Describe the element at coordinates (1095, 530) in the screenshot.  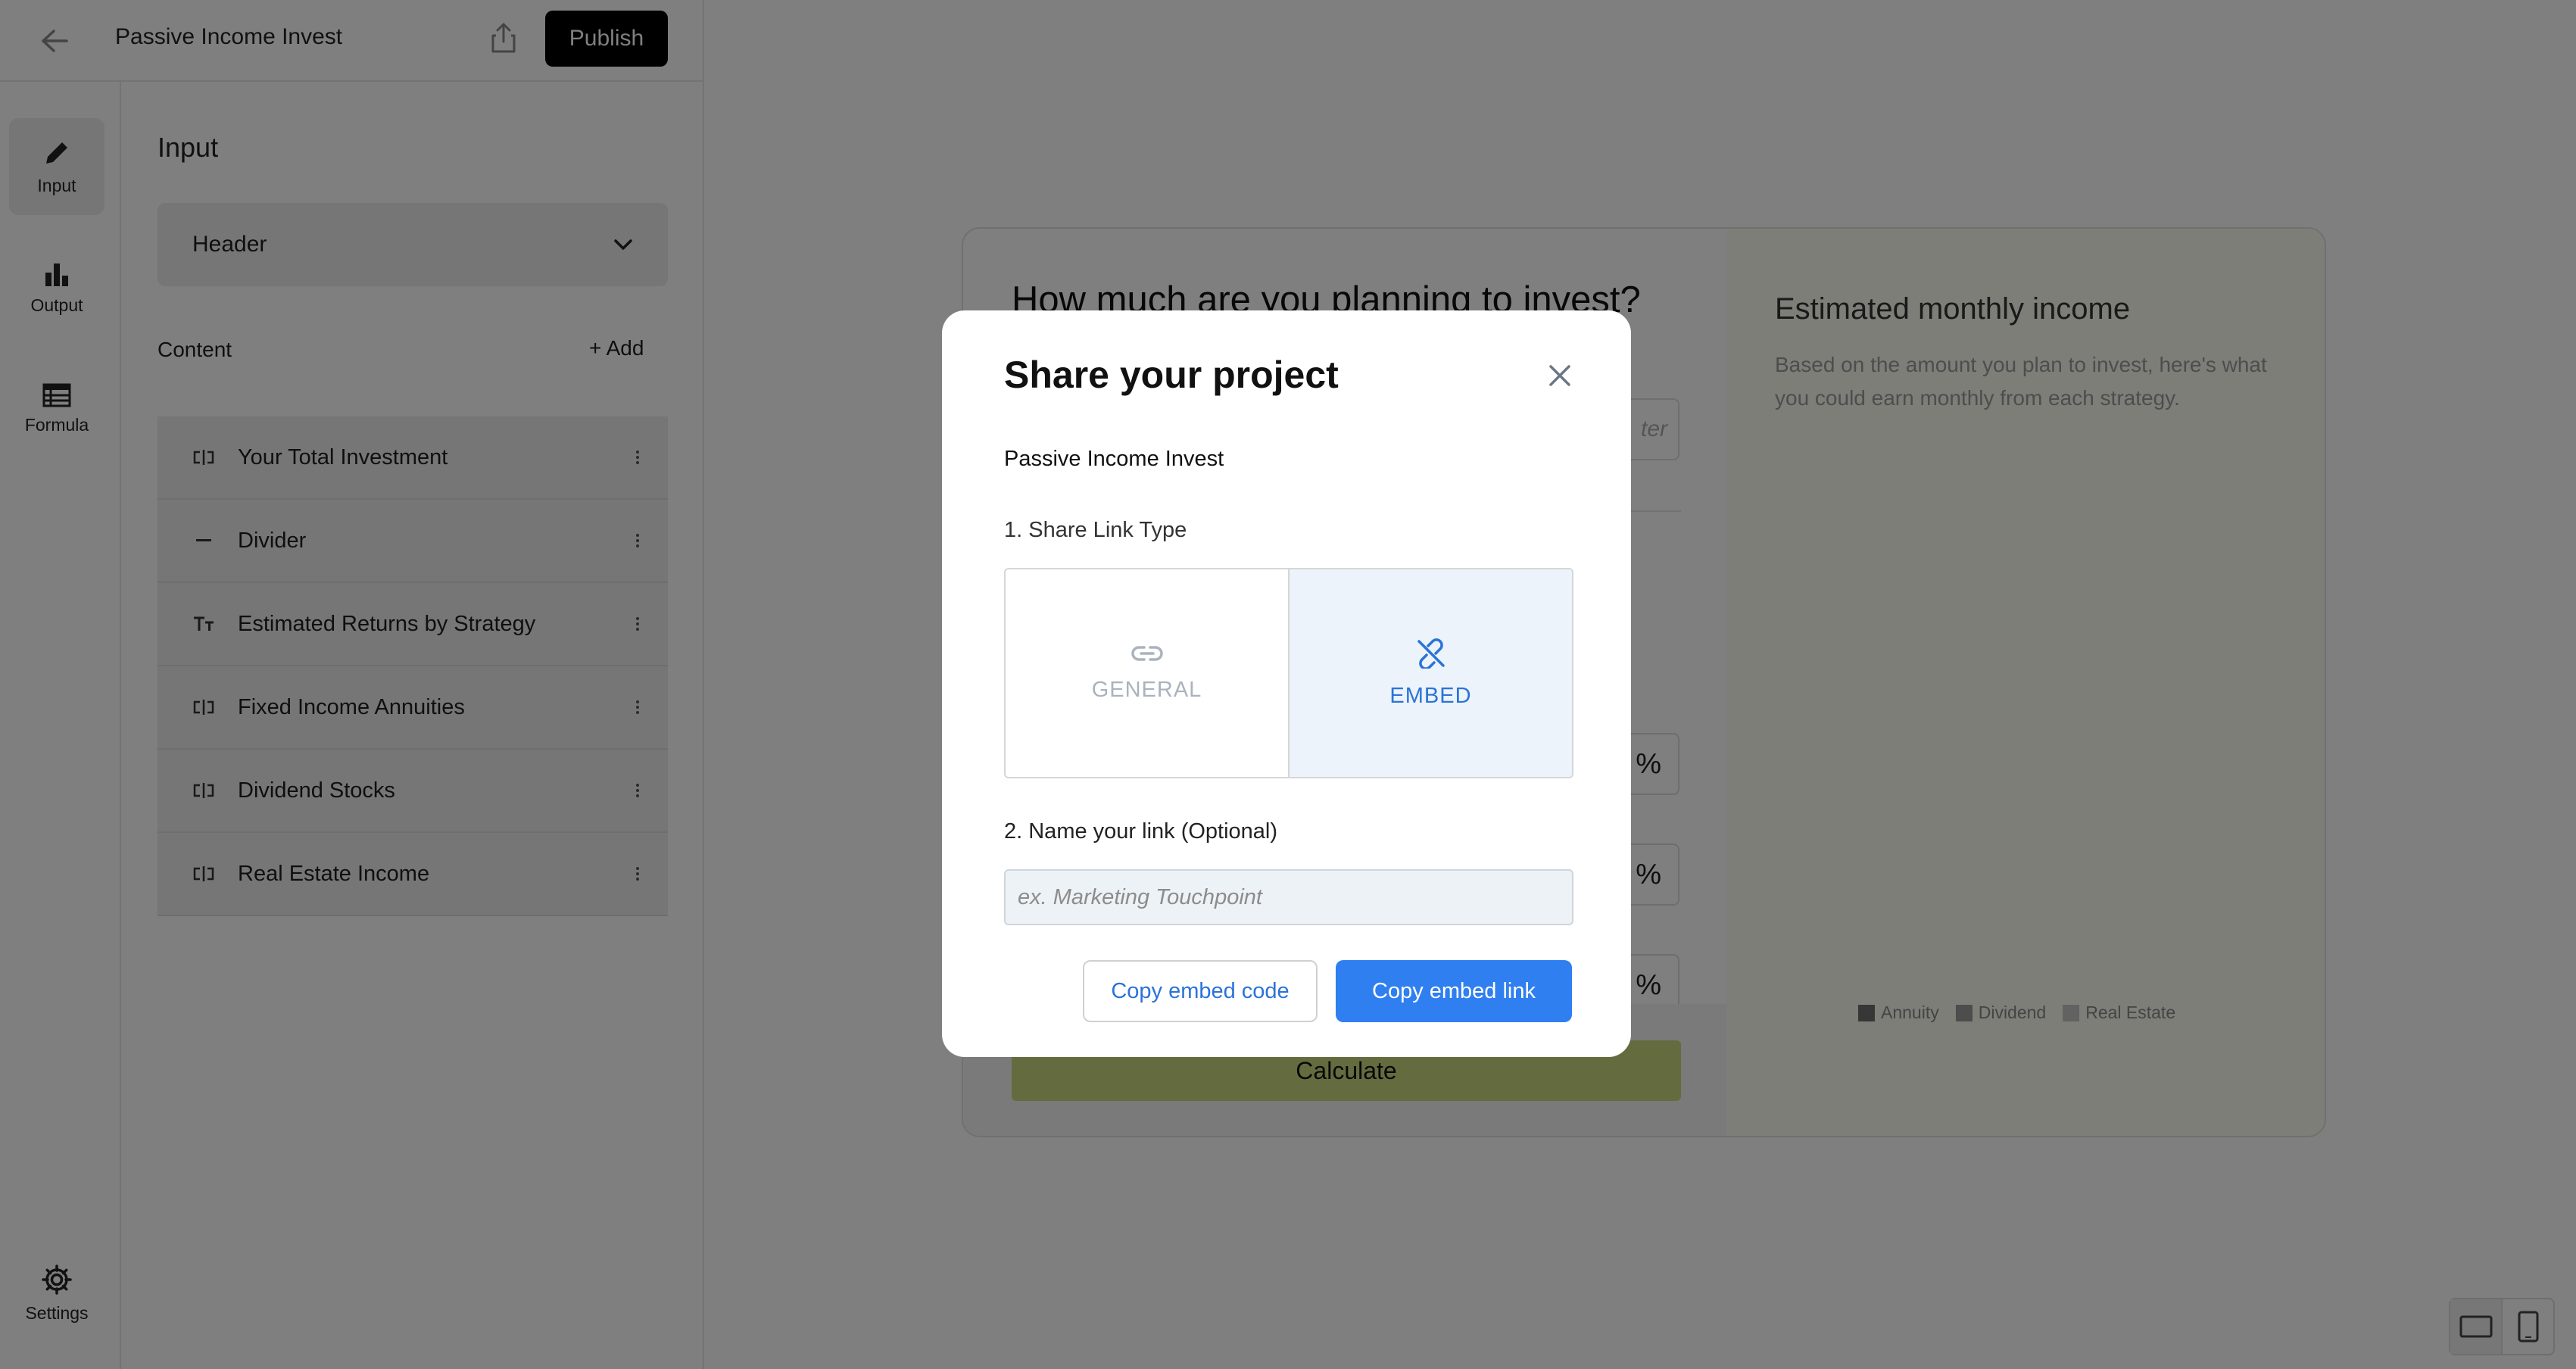
I see `share-link-type-label: 1. Share Link Type` at that location.